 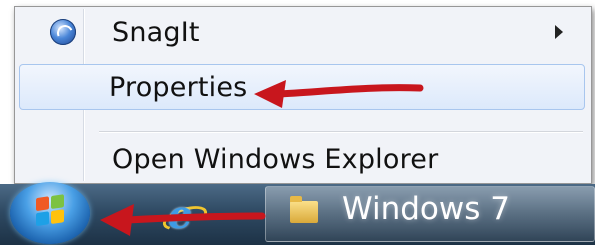 What do you see at coordinates (183, 220) in the screenshot?
I see `annotation-arrow-start` at bounding box center [183, 220].